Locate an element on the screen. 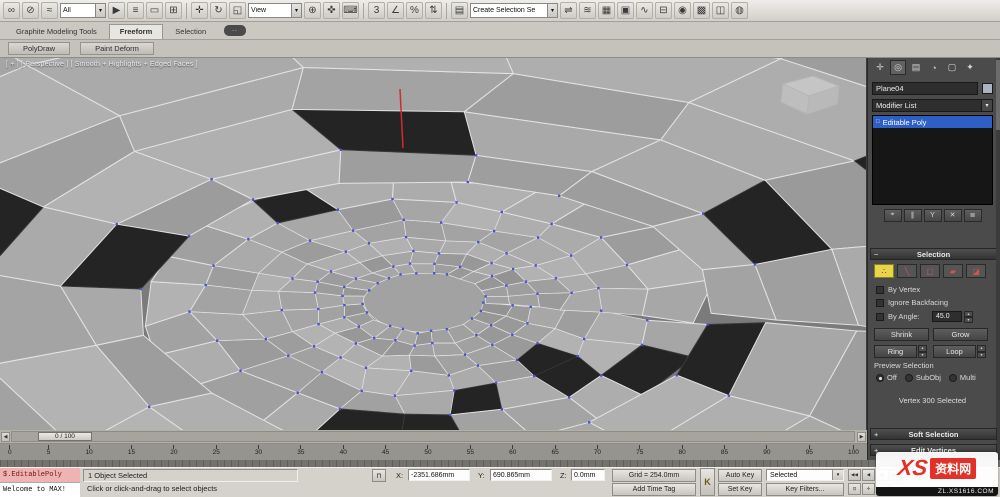  command-tab-hierarchy-icon: ▤ is located at coordinates (916, 67).